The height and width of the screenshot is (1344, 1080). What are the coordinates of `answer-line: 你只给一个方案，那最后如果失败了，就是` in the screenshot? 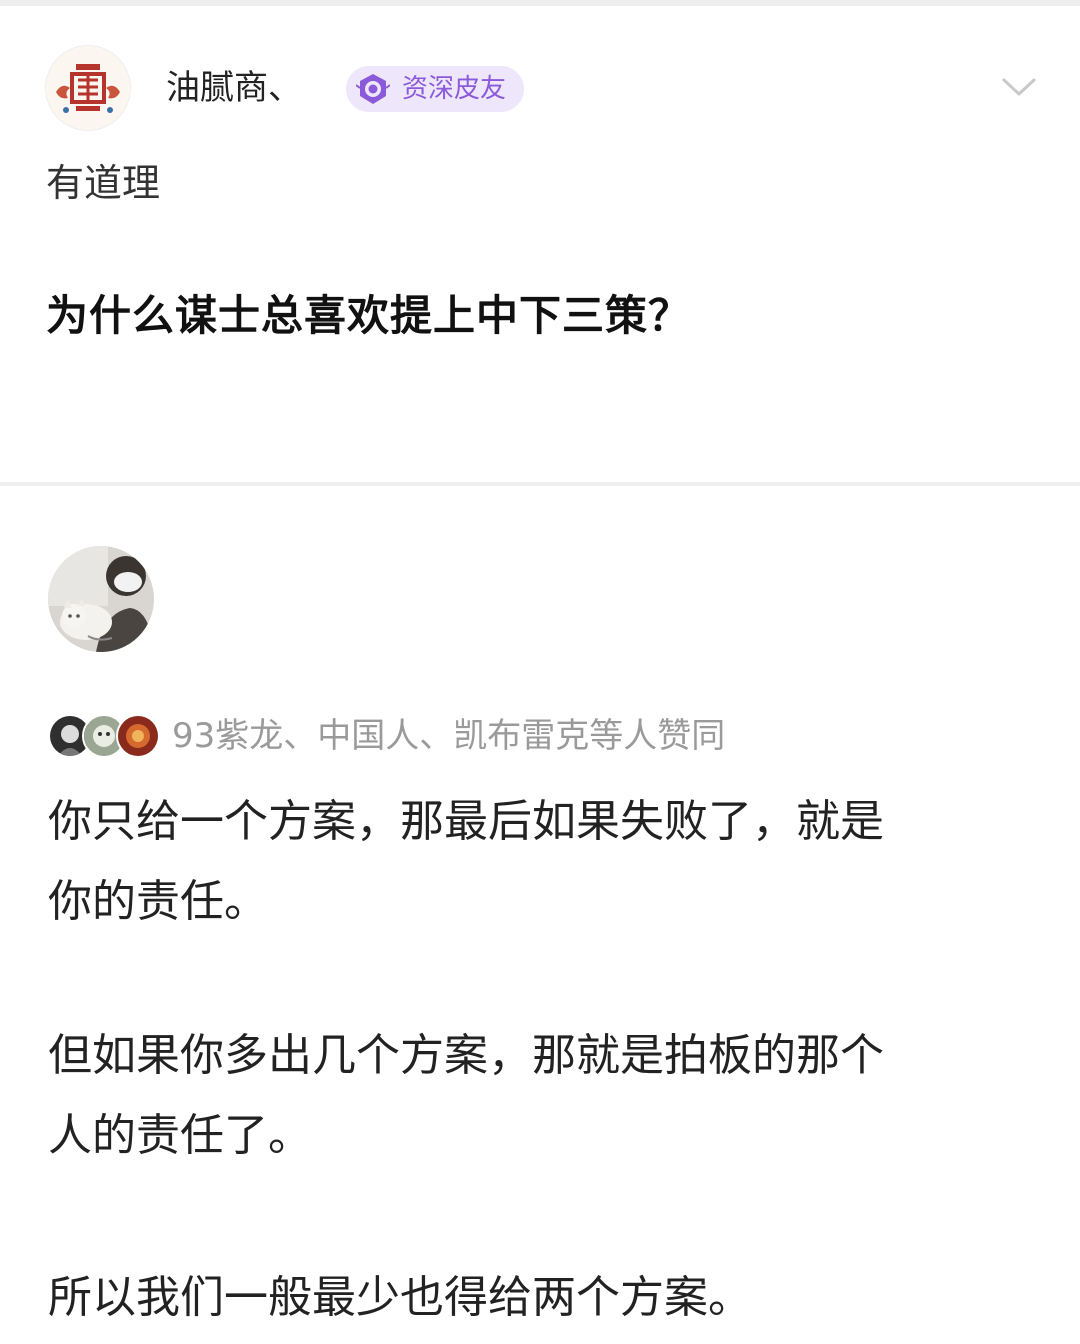 It's located at (466, 821).